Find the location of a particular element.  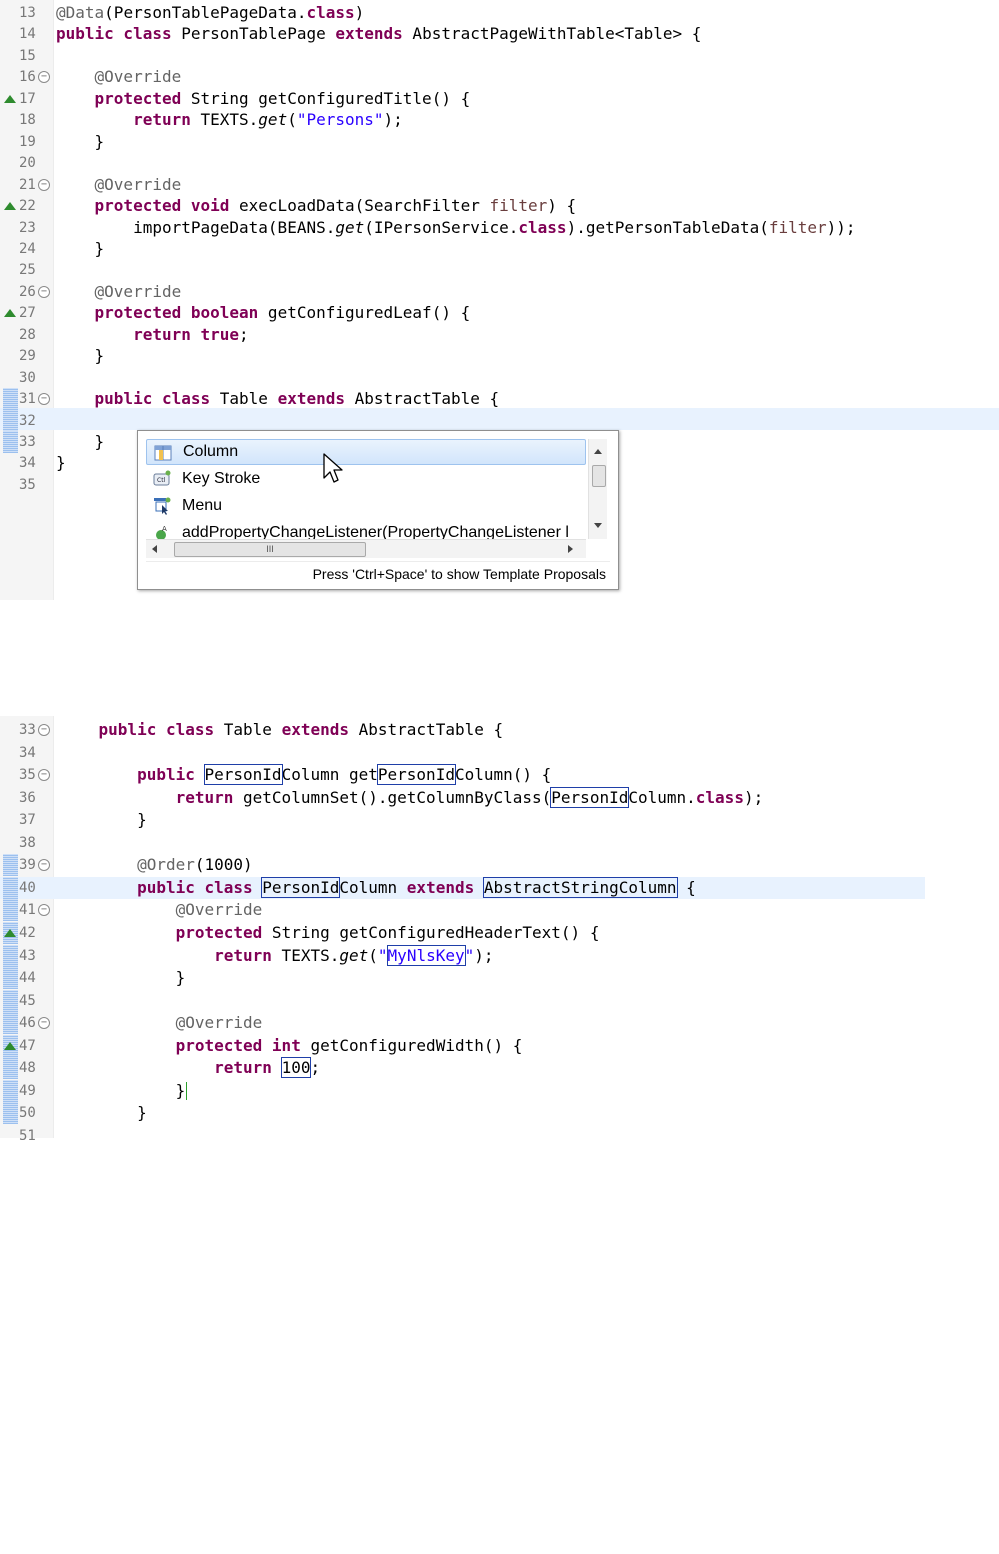

code-text: protected boolean getConfiguredLeaf() { is located at coordinates (263, 313).